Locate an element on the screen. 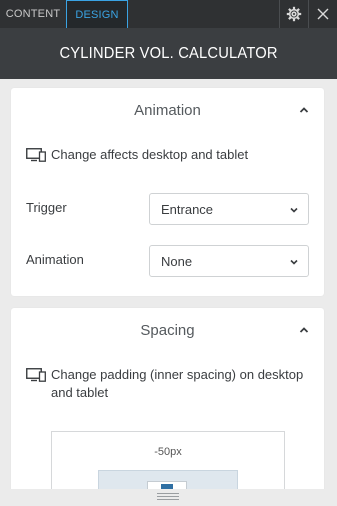  tab-content: CONTENT is located at coordinates (33, 14).